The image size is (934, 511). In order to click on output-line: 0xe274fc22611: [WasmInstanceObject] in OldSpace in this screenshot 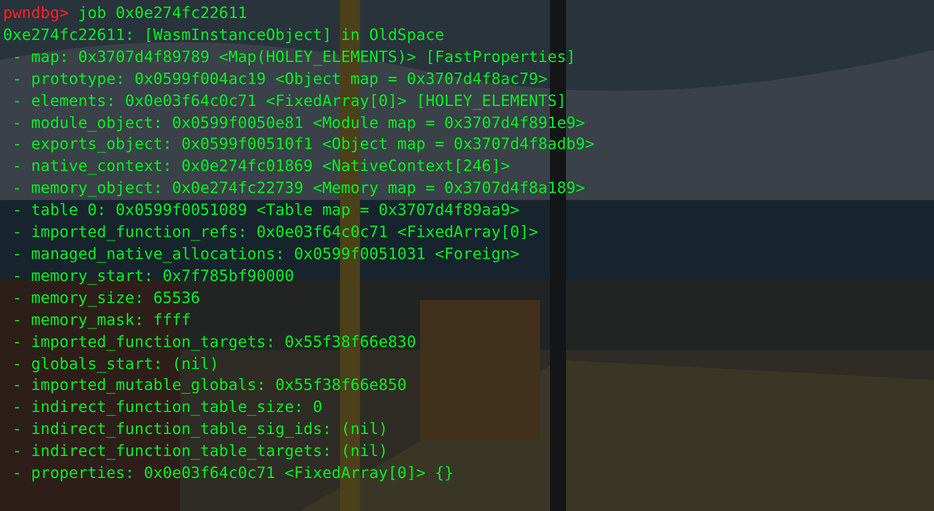, I will do `click(223, 35)`.